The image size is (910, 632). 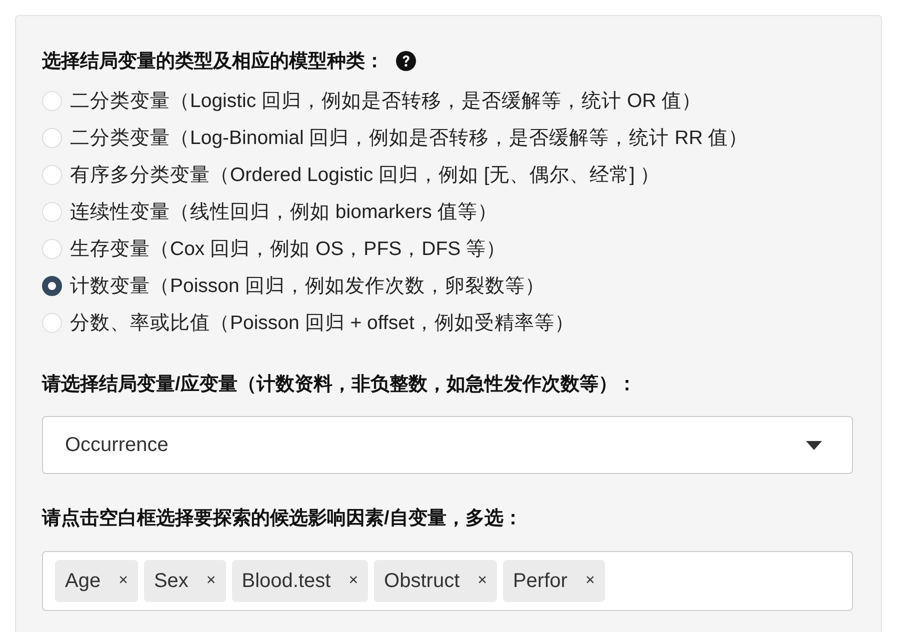 What do you see at coordinates (365, 174) in the screenshot?
I see `option-label: 有序多分类变量（Ordered Logistic 回归，例如 [无、偶尔、经常] ）` at bounding box center [365, 174].